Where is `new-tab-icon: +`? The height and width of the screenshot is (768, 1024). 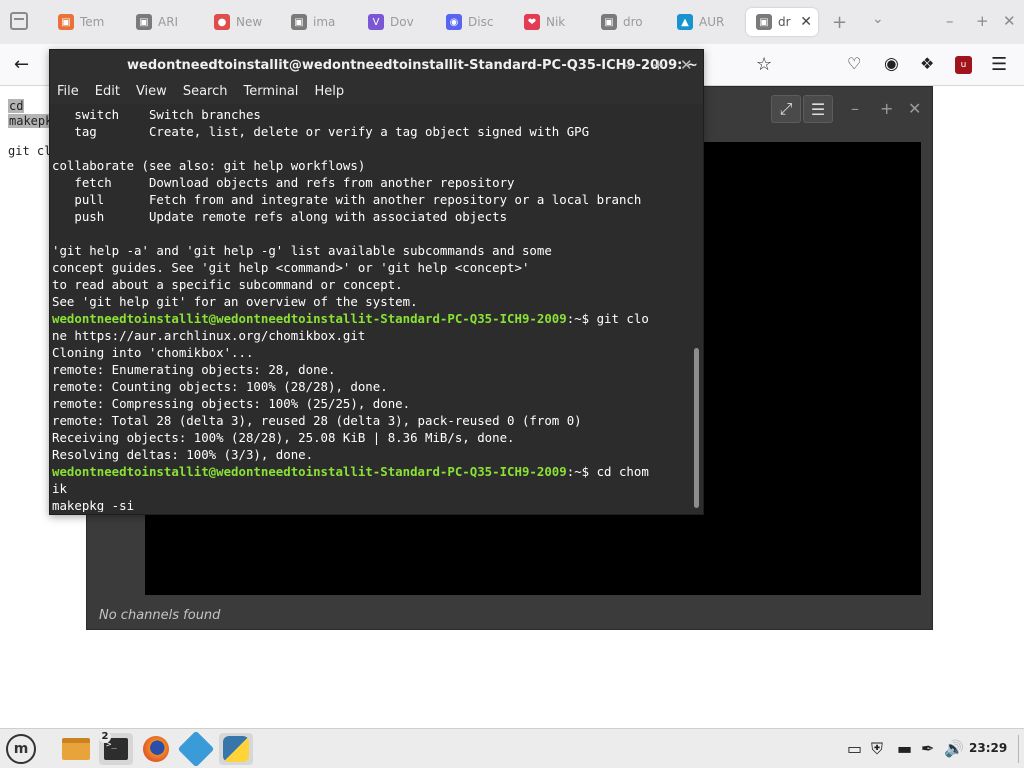
new-tab-icon: + is located at coordinates (839, 22).